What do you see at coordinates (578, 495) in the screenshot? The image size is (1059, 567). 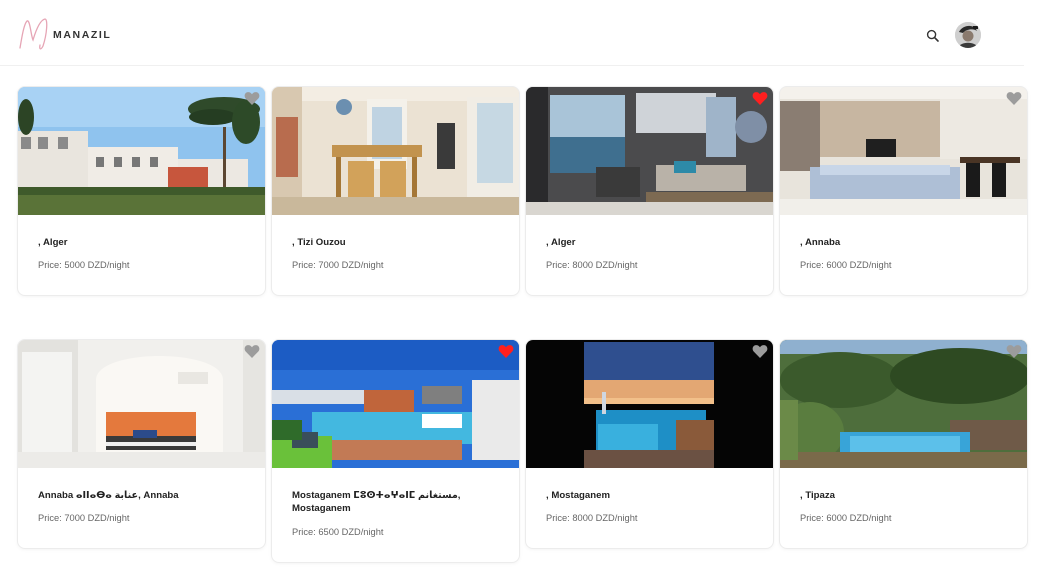 I see `listing-title: , Mostaganem` at bounding box center [578, 495].